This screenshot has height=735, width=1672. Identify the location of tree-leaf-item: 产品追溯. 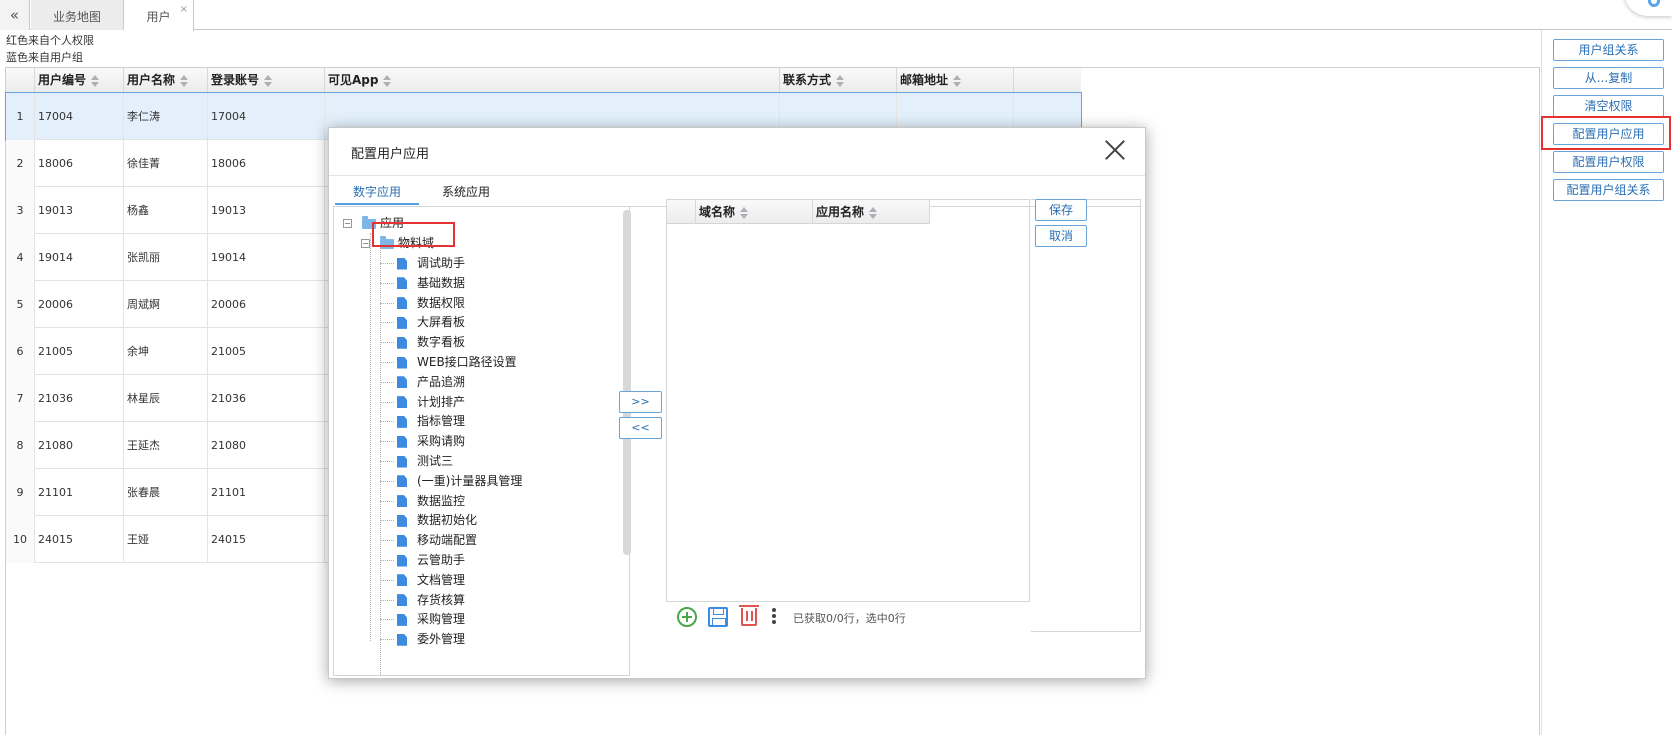
(431, 382).